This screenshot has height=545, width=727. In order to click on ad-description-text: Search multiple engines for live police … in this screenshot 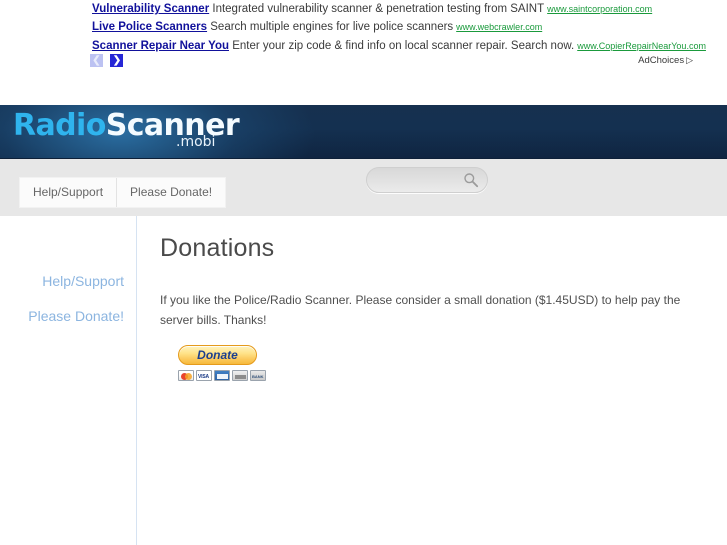, I will do `click(332, 27)`.